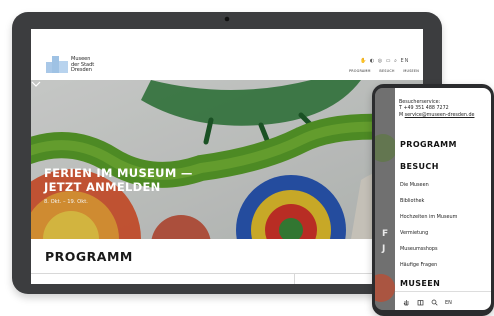  I want to click on logo-line-3: Dresden, so click(81, 70).